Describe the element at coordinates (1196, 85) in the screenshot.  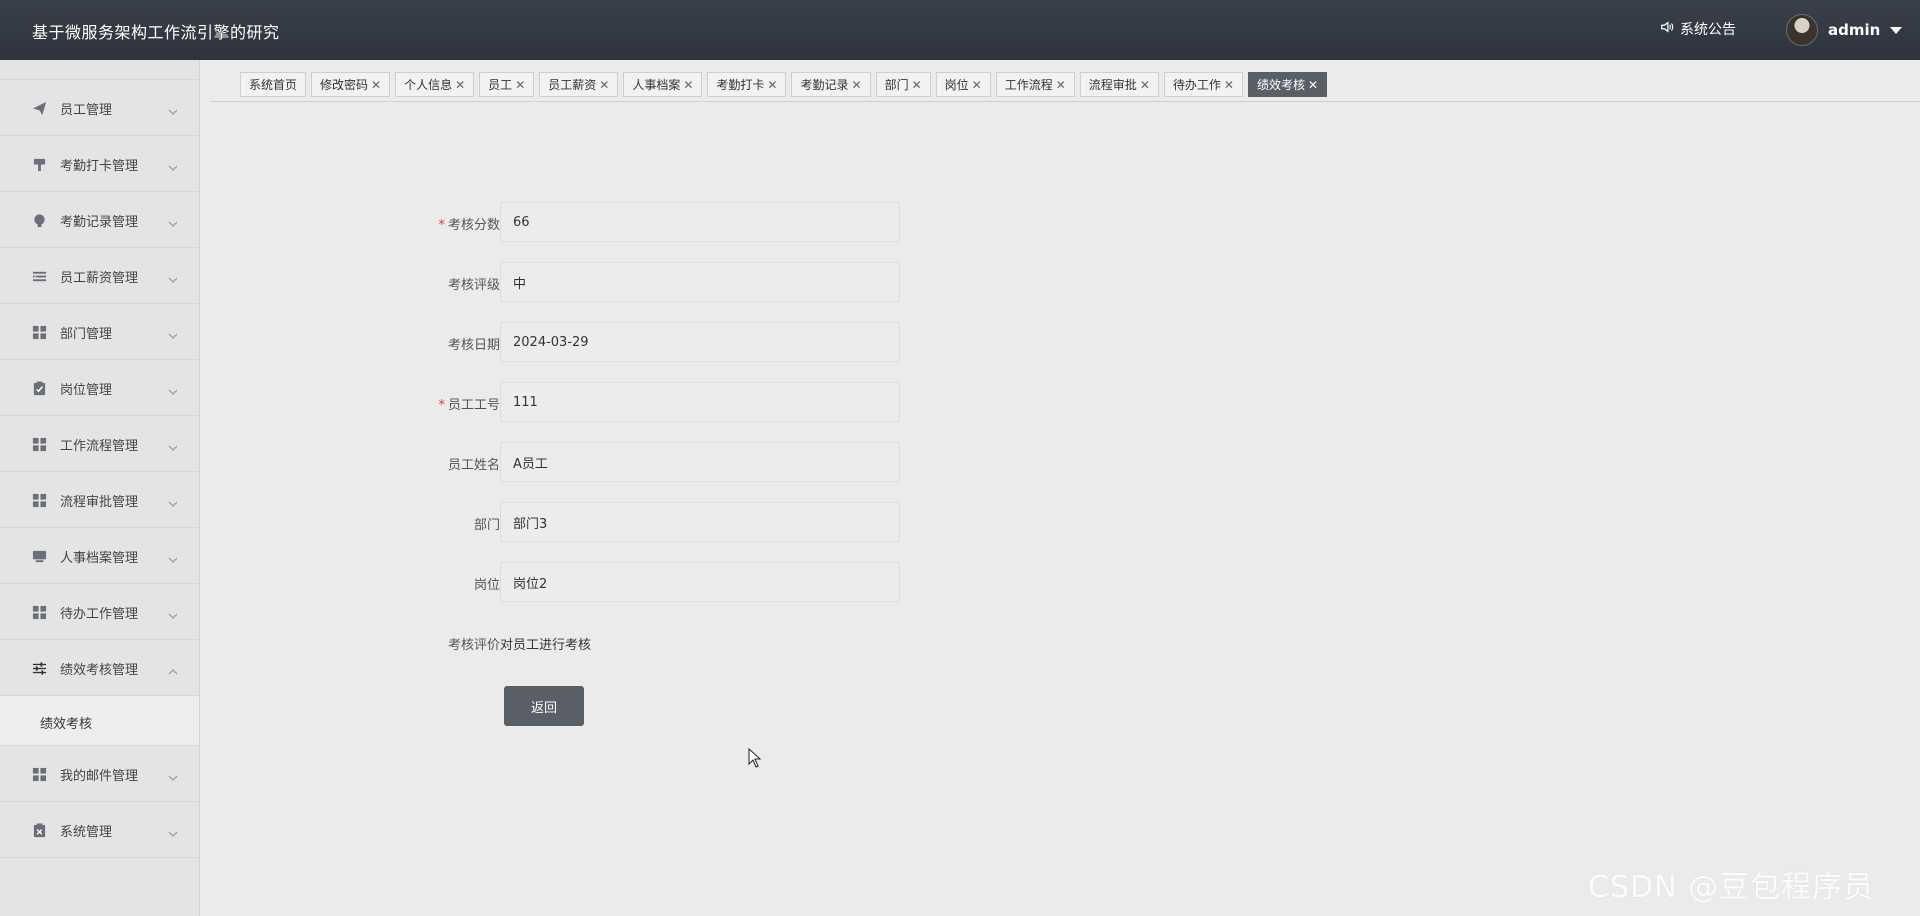
I see `tab-label: 待办工作` at that location.